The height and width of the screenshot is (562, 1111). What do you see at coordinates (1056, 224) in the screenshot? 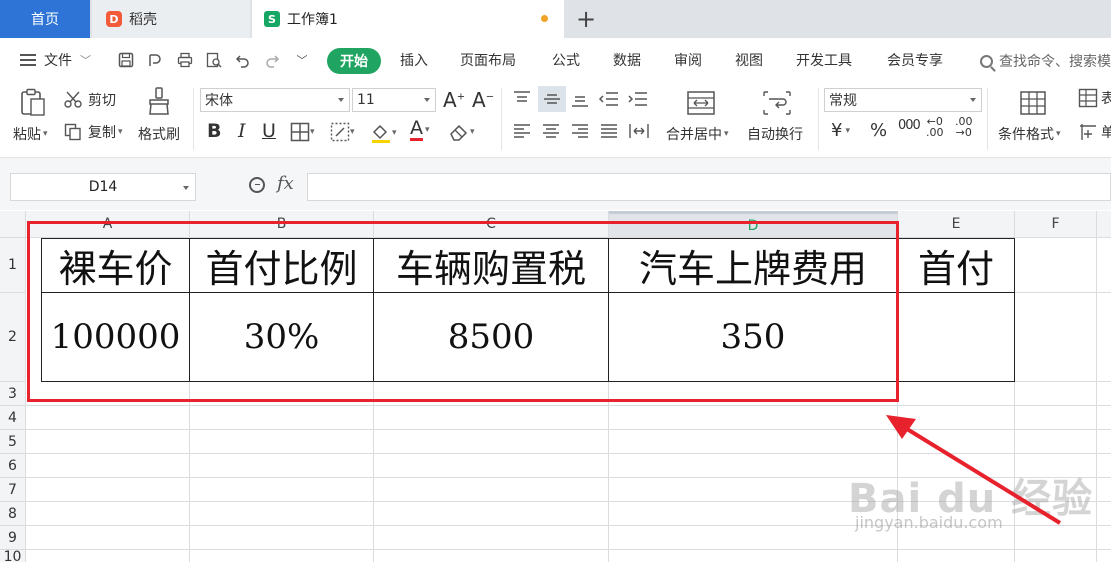
I see `column-header-f: F` at bounding box center [1056, 224].